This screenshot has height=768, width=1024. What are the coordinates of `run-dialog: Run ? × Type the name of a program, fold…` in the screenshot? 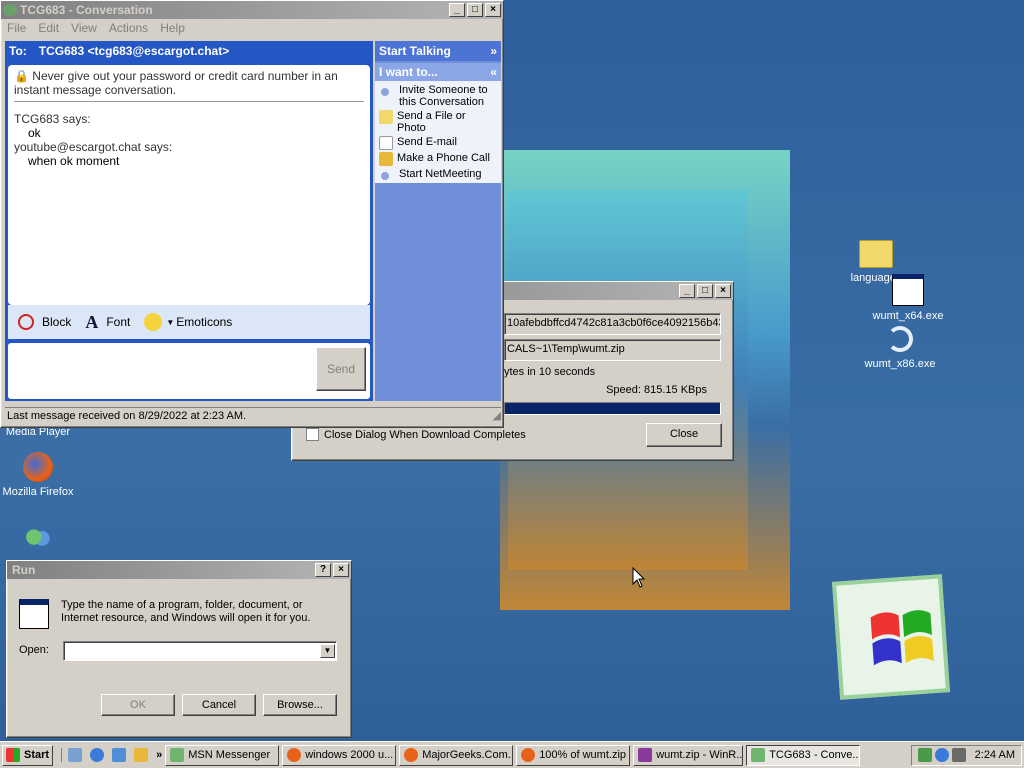 It's located at (179, 649).